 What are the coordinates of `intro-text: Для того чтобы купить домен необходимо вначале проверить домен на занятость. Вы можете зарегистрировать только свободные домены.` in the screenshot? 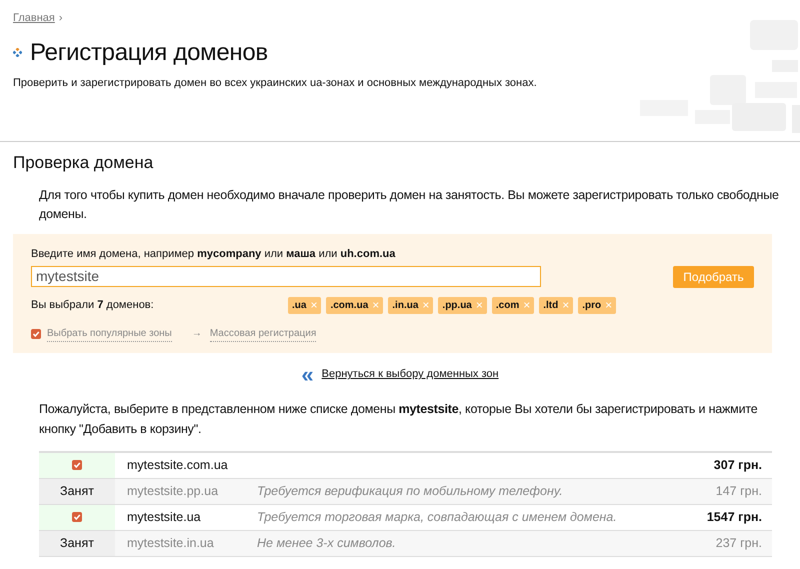 It's located at (409, 204).